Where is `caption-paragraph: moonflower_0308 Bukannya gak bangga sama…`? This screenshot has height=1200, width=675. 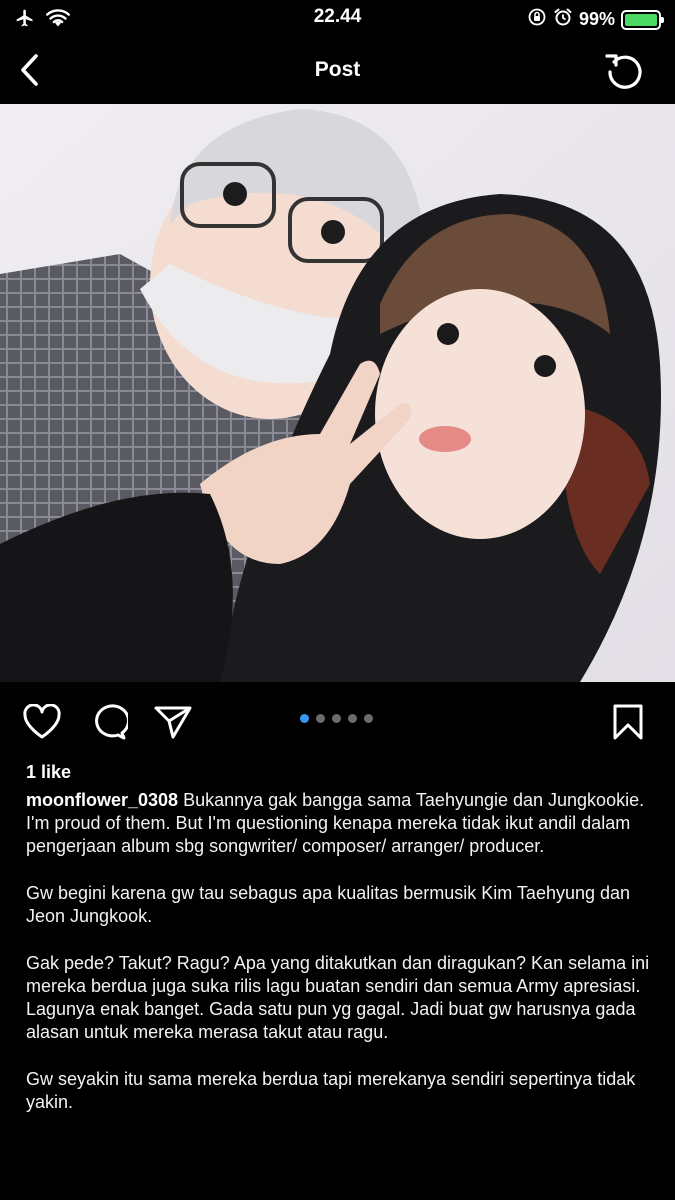 caption-paragraph: moonflower_0308 Bukannya gak bangga sama… is located at coordinates (341, 823).